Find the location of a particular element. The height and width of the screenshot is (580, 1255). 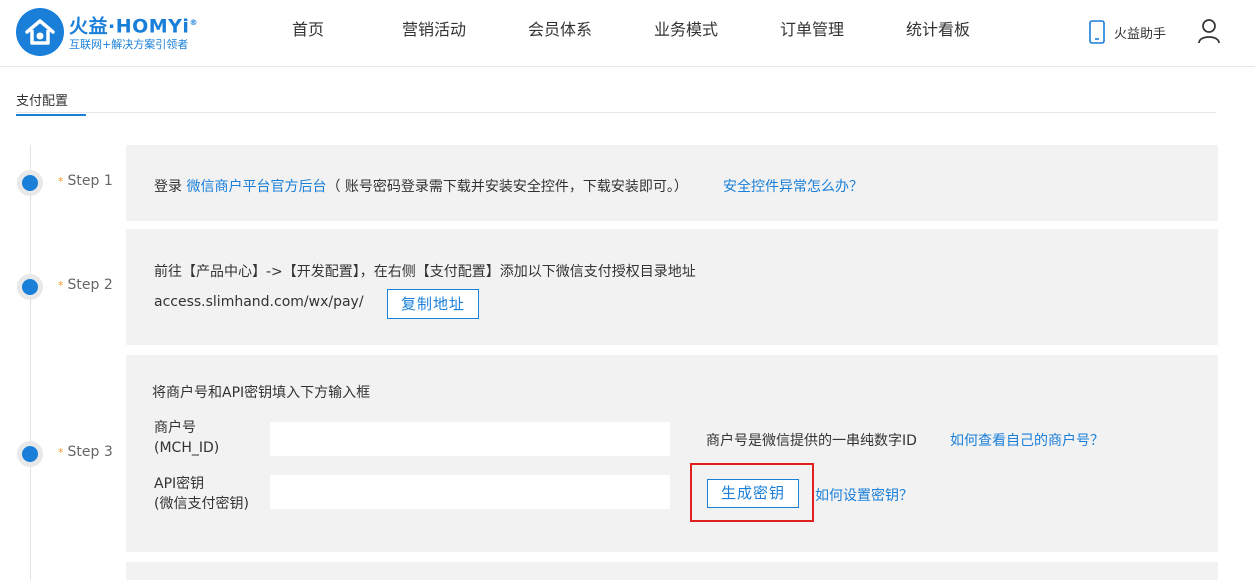

generate-key-button: 生成密钥 is located at coordinates (753, 493).